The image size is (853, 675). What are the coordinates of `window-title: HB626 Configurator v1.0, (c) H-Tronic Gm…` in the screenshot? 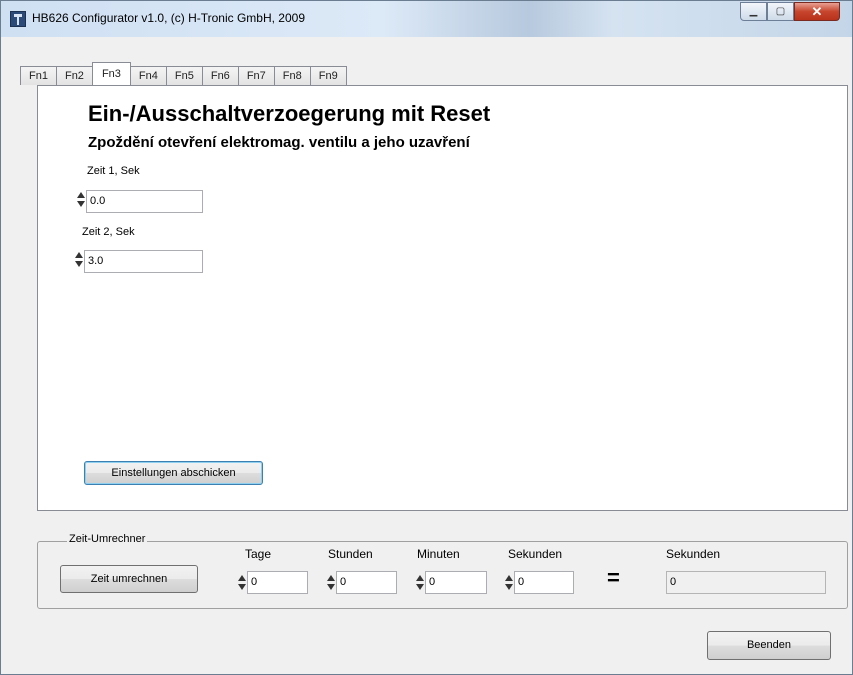 It's located at (168, 18).